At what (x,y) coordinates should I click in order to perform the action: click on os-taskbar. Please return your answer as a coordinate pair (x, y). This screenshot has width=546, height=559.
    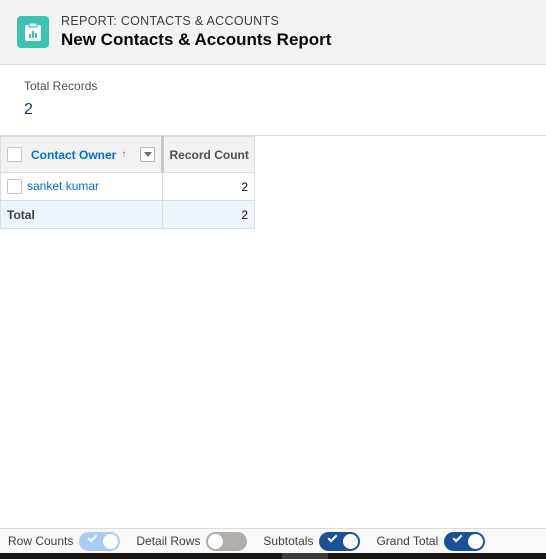
    Looking at the image, I should click on (273, 556).